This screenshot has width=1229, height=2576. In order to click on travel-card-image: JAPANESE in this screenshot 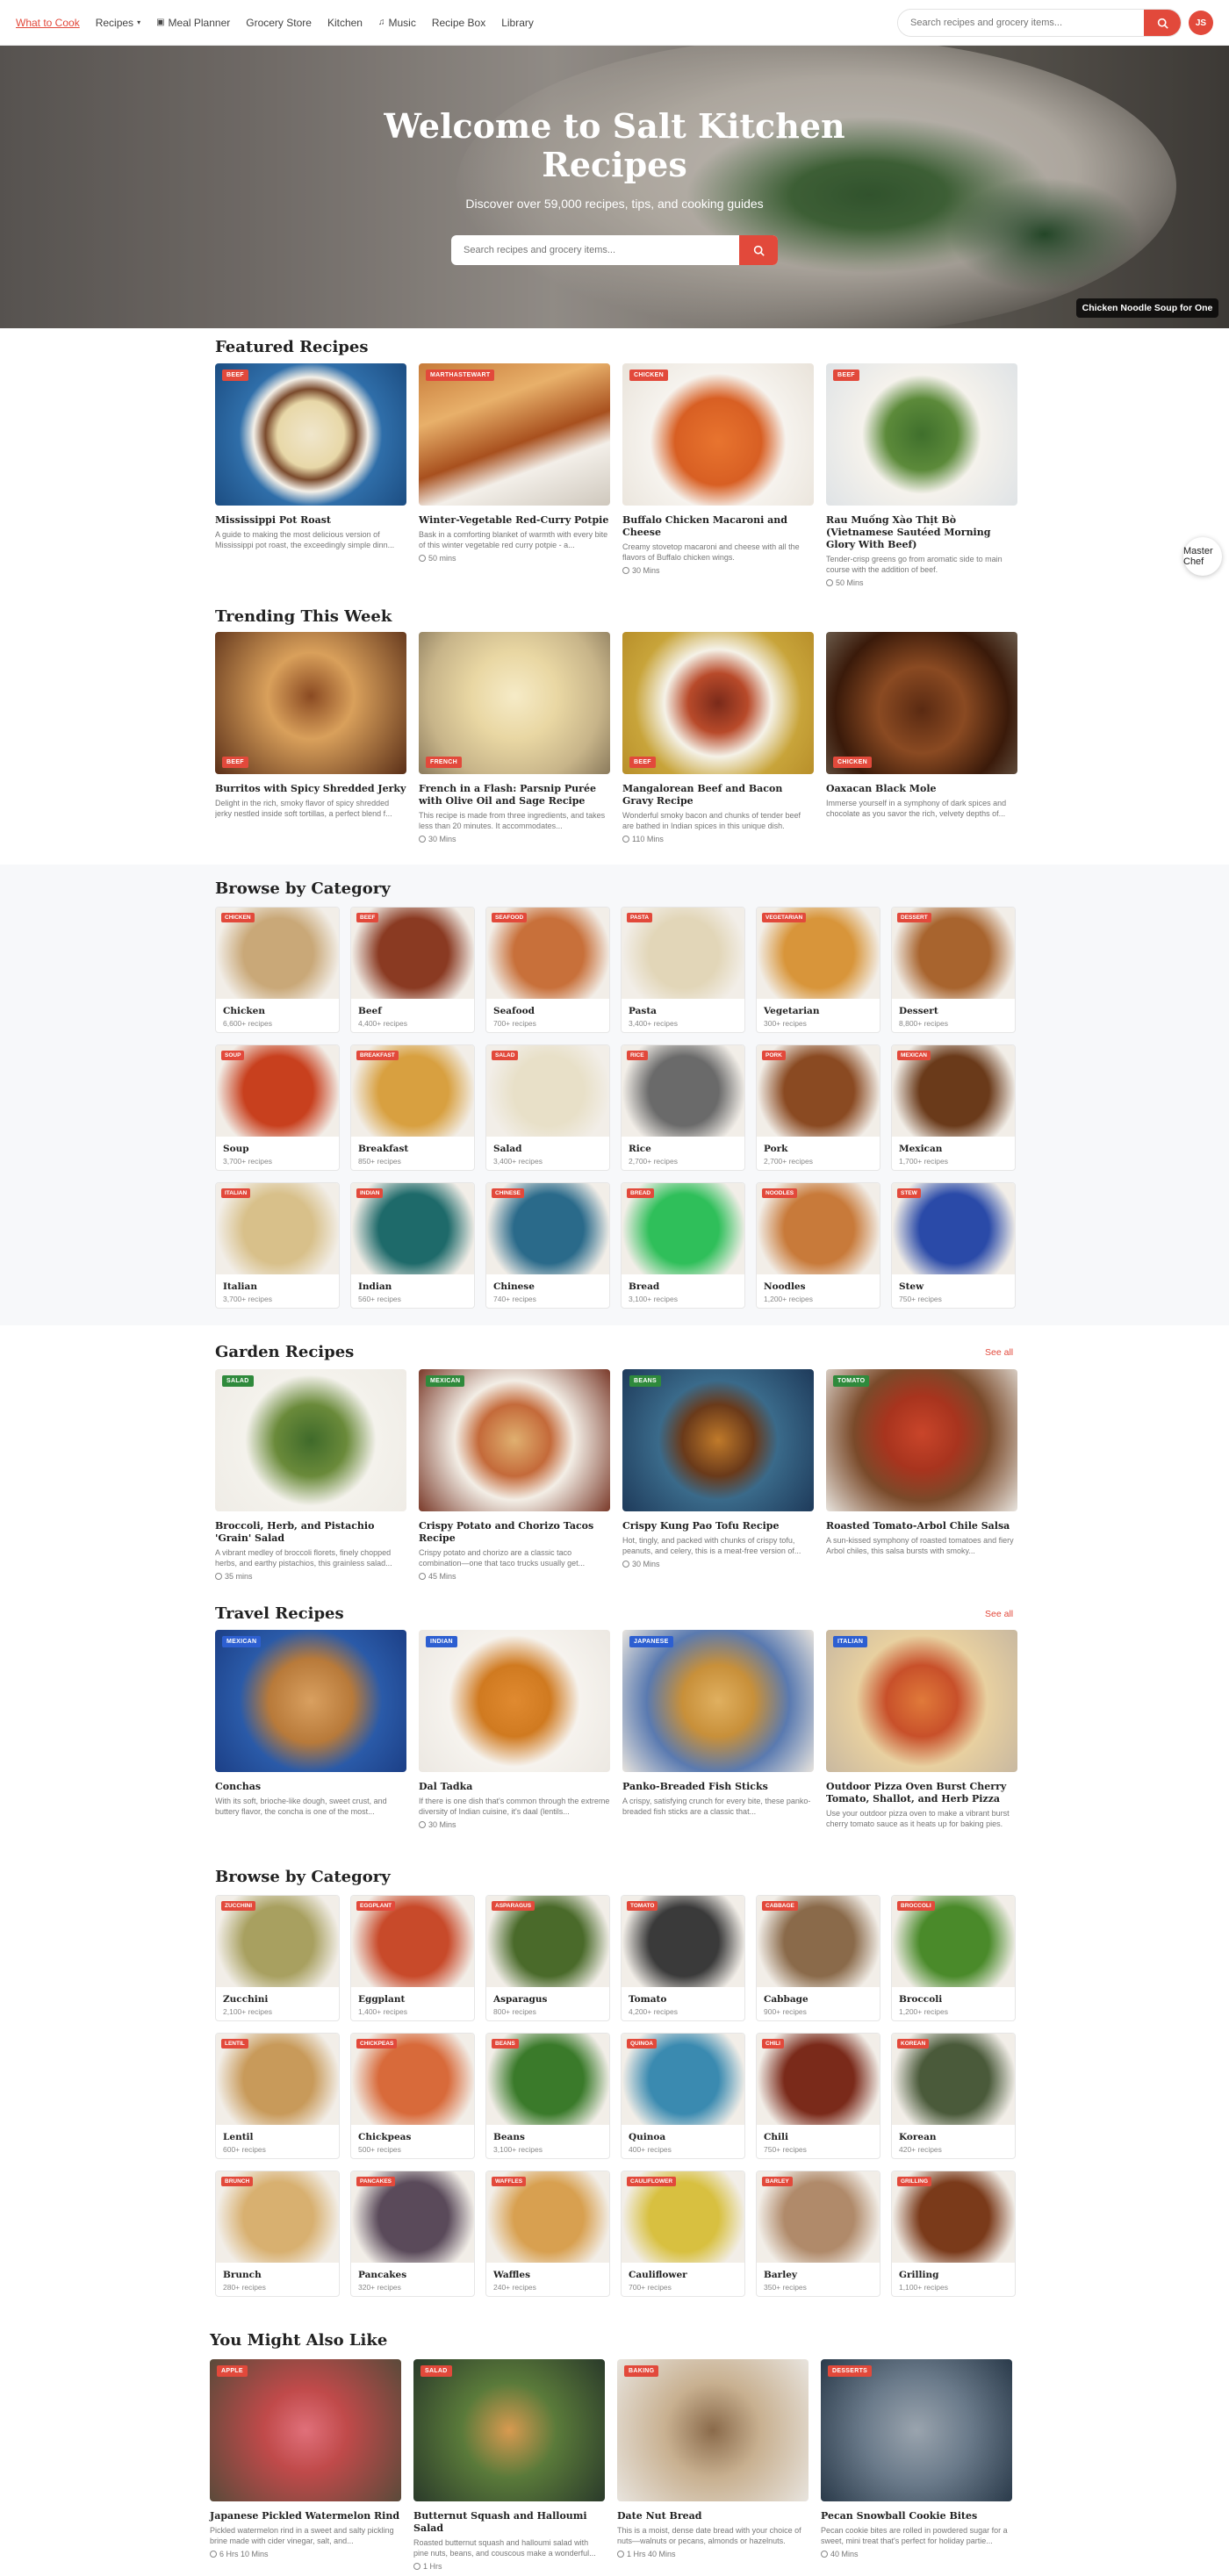, I will do `click(718, 1701)`.